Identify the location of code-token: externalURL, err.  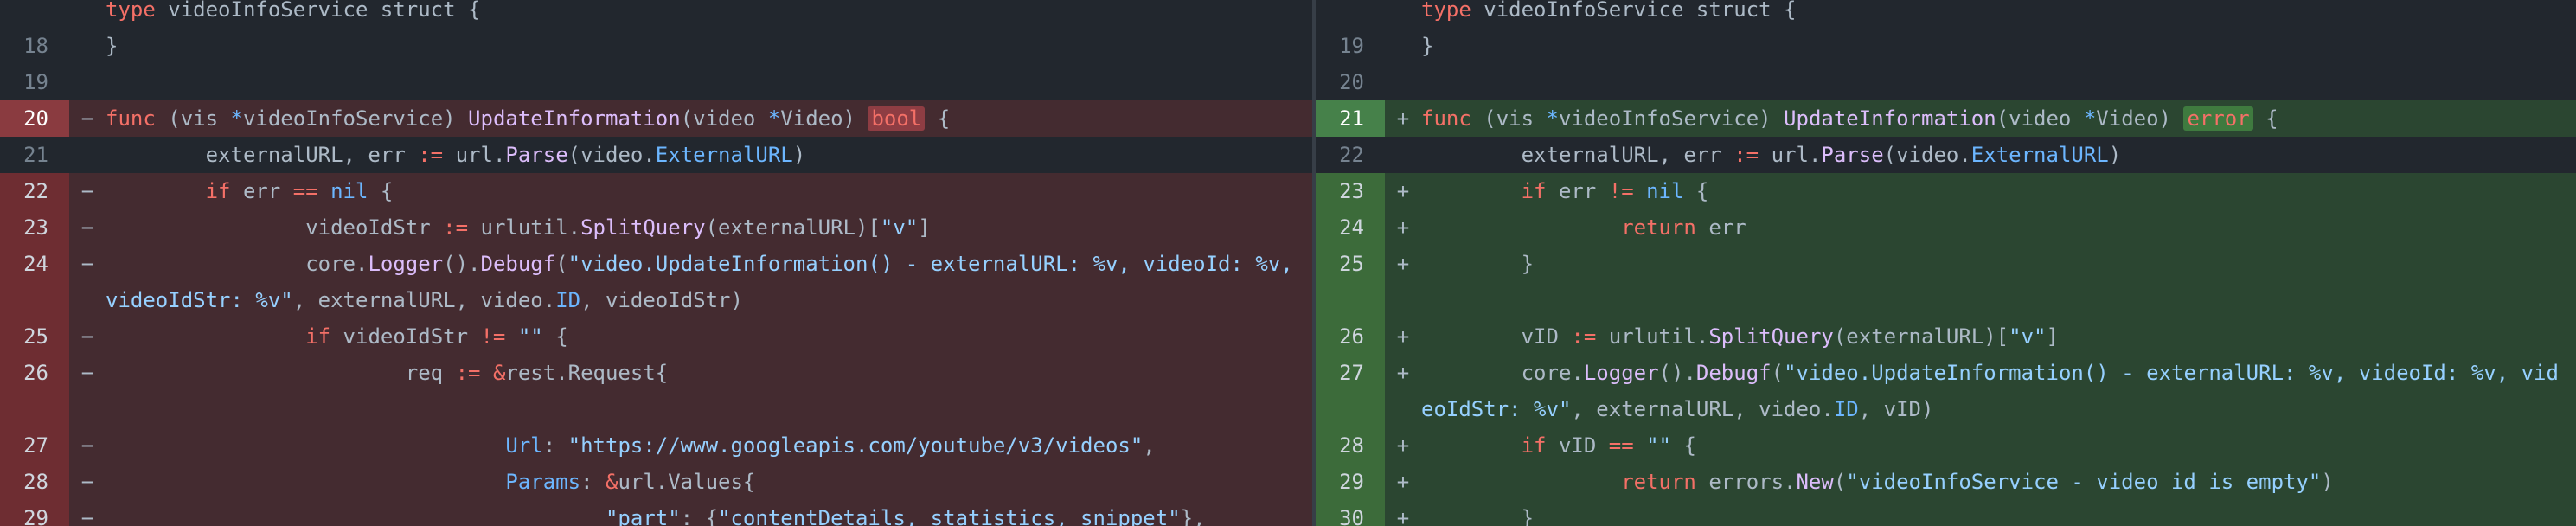
(1577, 155).